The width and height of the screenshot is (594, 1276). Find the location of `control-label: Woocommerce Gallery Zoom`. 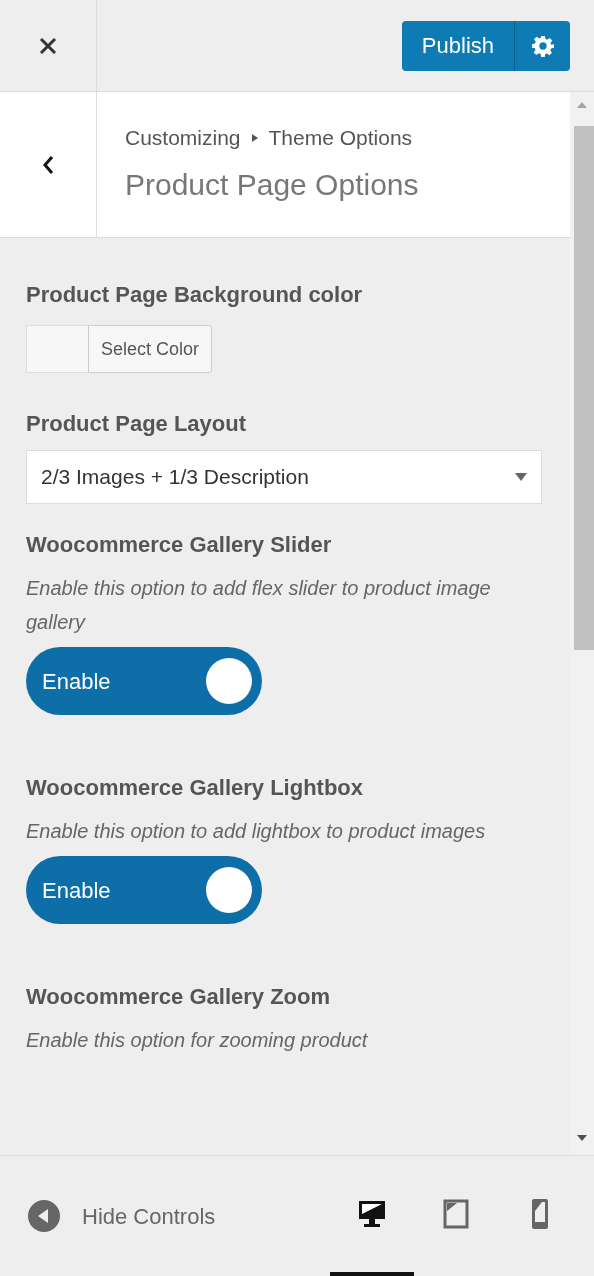

control-label: Woocommerce Gallery Zoom is located at coordinates (178, 997).